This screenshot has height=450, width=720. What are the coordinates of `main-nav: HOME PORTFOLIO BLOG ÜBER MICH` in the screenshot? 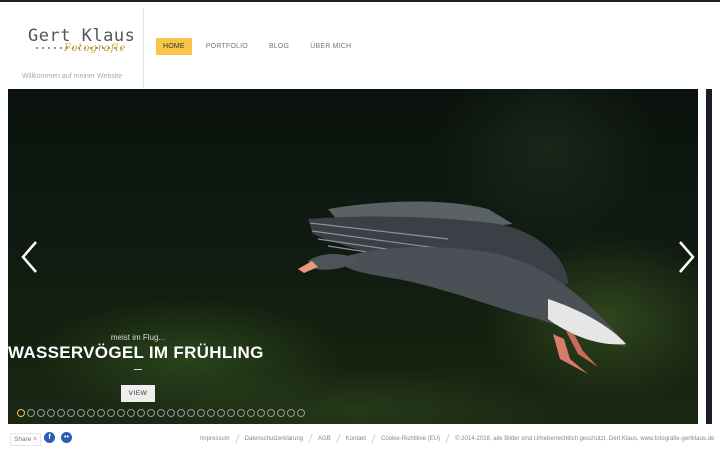 It's located at (260, 46).